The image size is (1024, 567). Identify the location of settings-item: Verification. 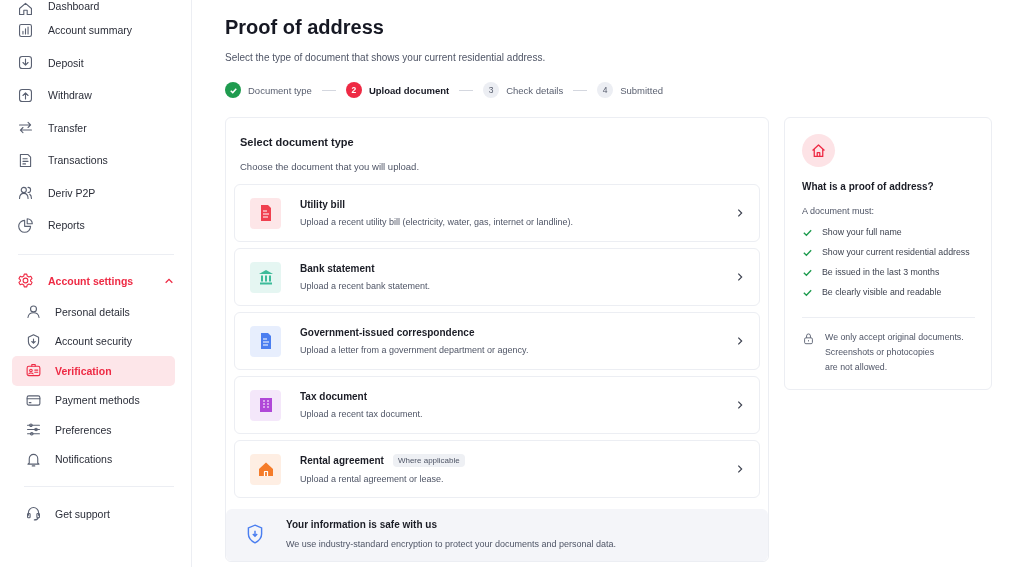
(93, 371).